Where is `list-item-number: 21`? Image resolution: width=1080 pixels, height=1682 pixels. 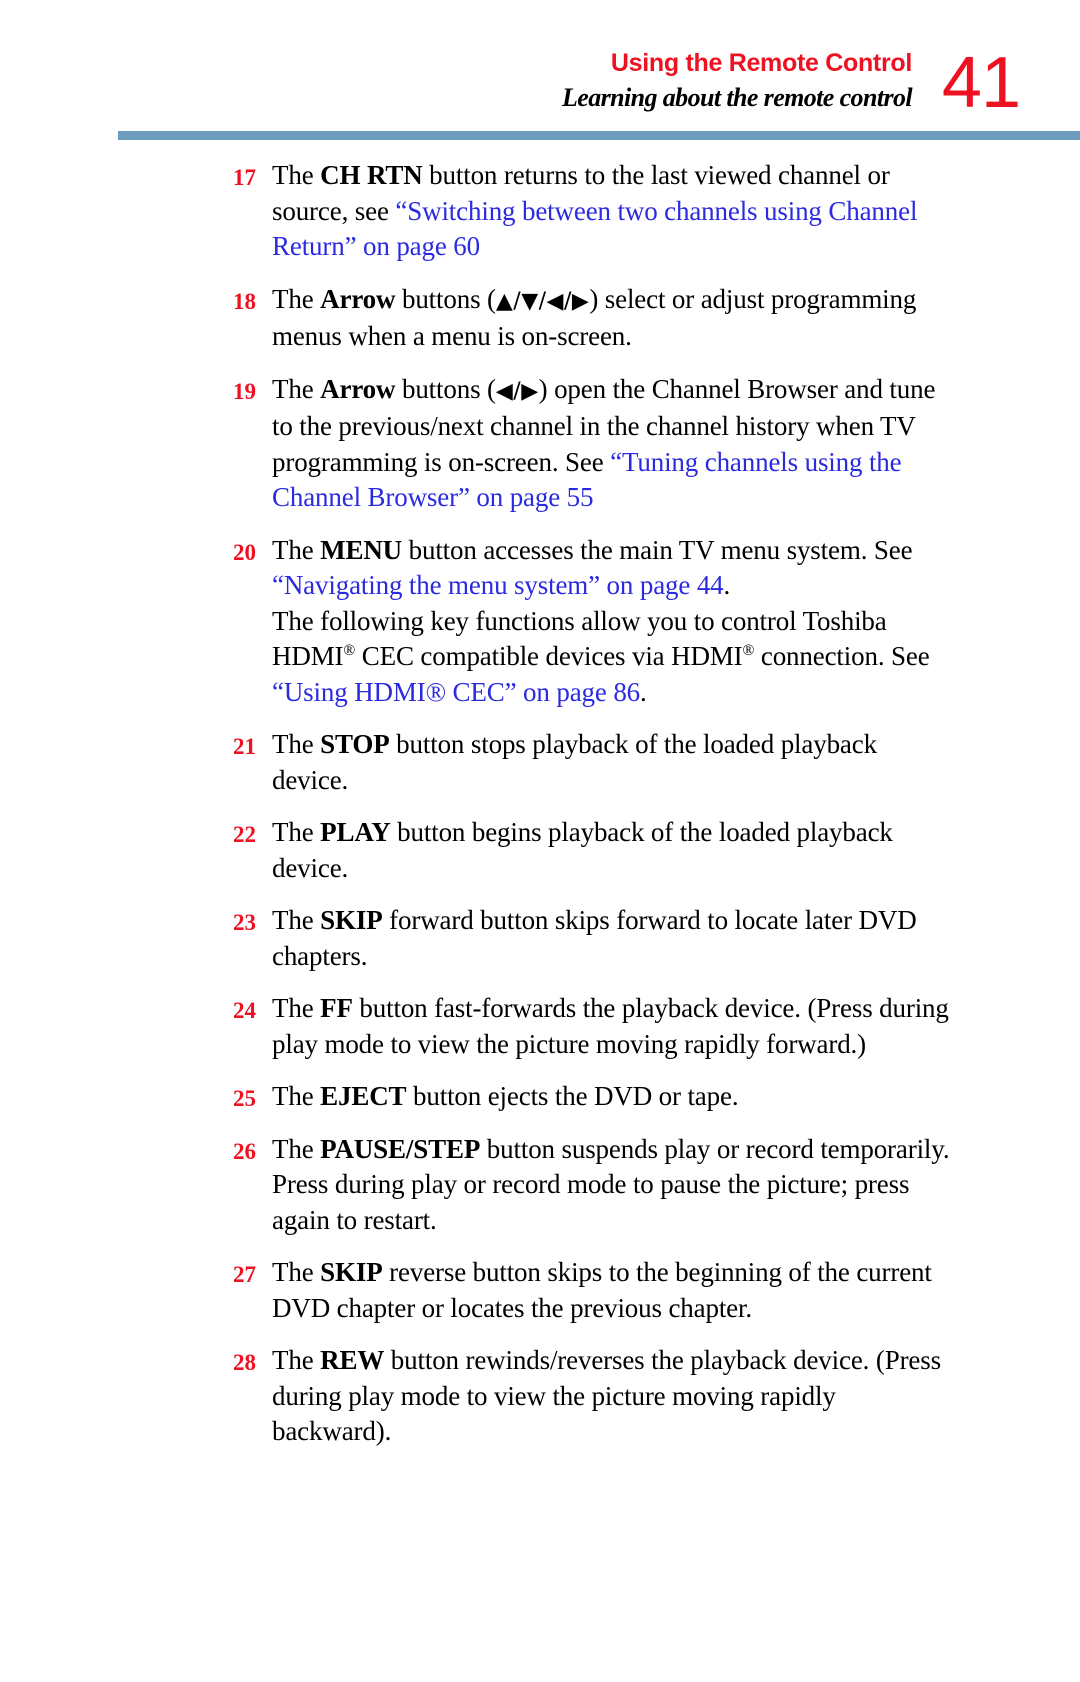 list-item-number: 21 is located at coordinates (244, 746).